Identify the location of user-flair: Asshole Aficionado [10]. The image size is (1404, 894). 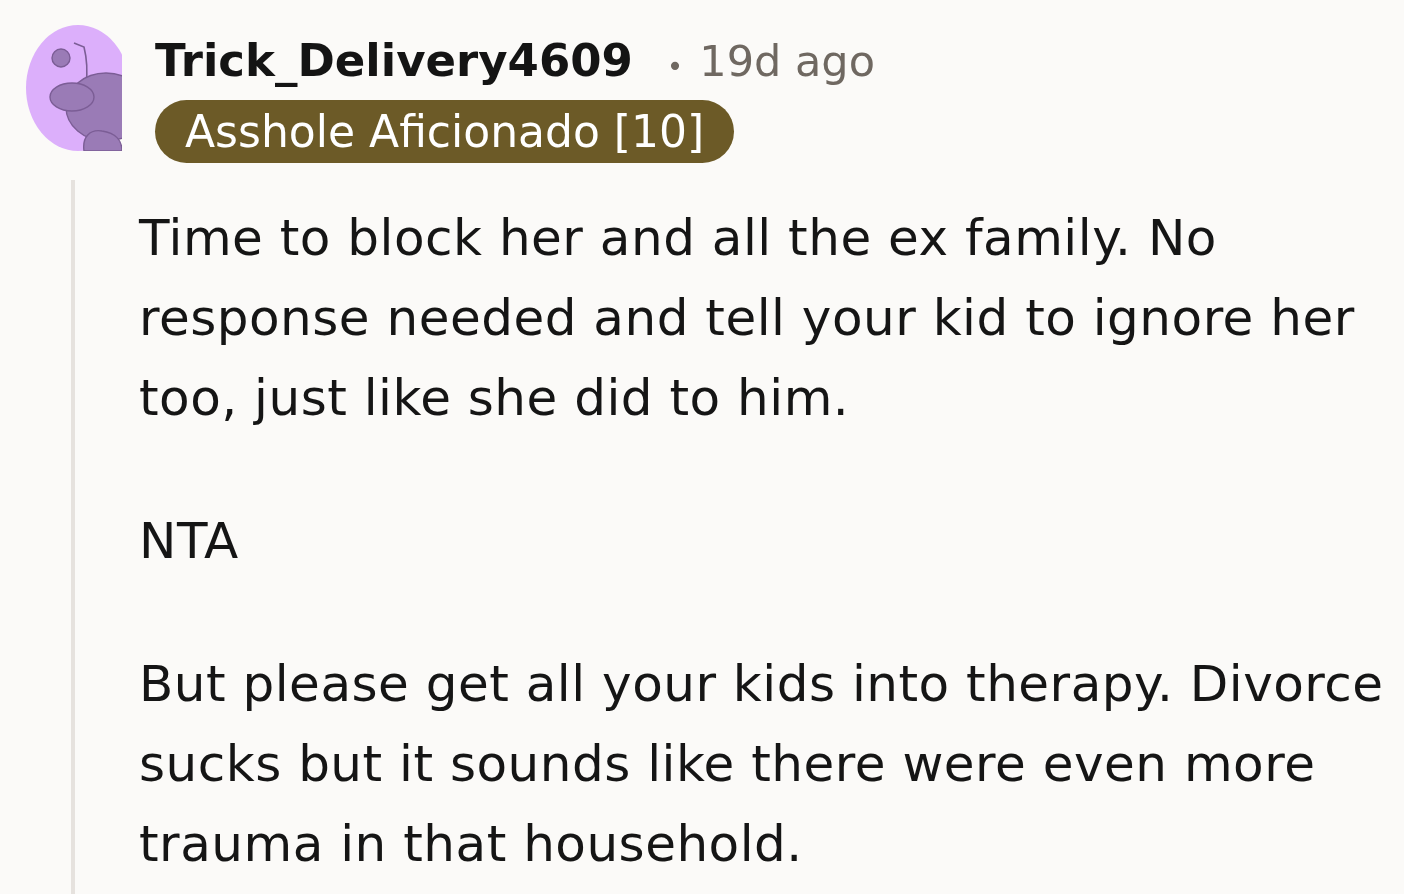
(445, 131).